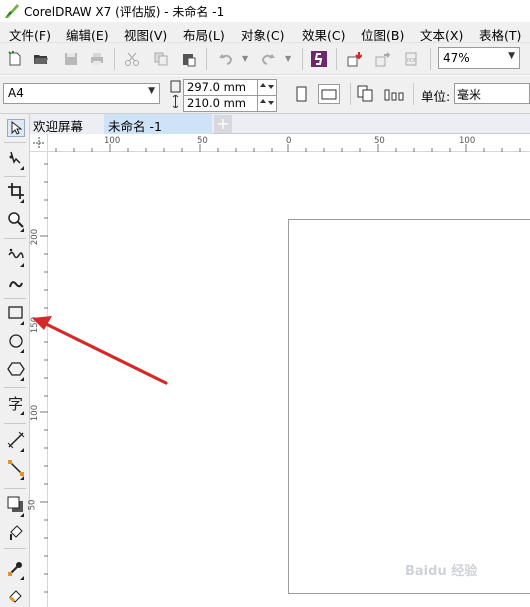  Describe the element at coordinates (16, 284) in the screenshot. I see `artistic-media-tool-icon` at that location.